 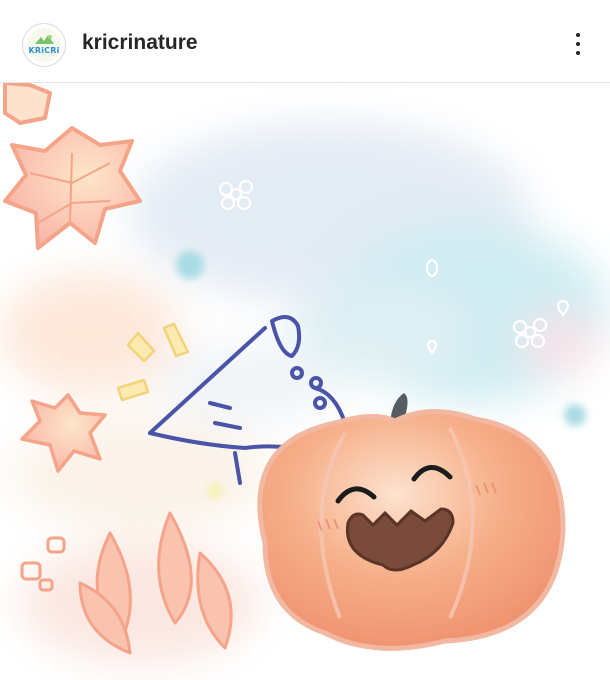 I want to click on kricri-logo-icon, so click(x=44, y=45).